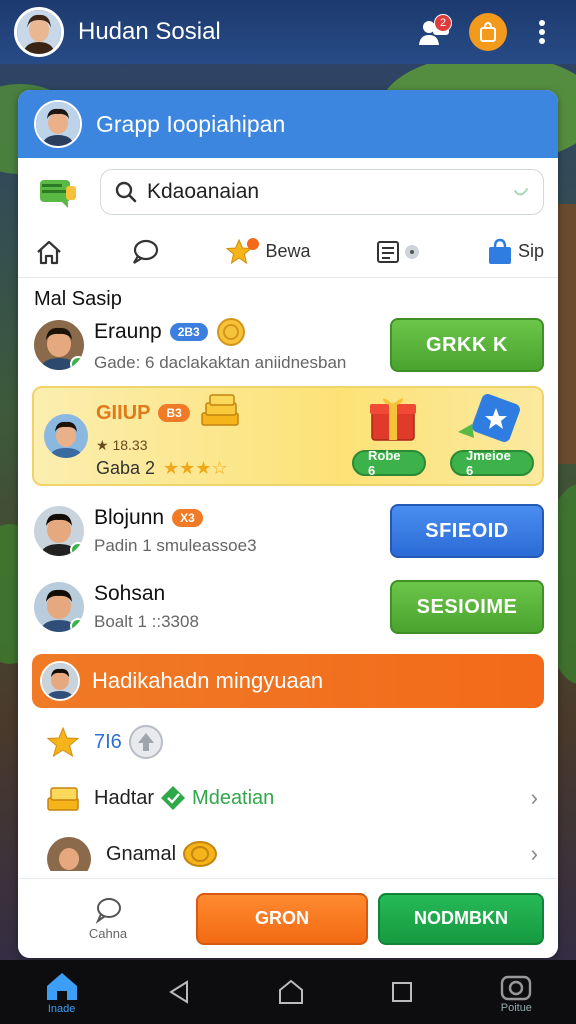 This screenshot has width=576, height=1024. I want to click on voice-icon, so click(521, 192).